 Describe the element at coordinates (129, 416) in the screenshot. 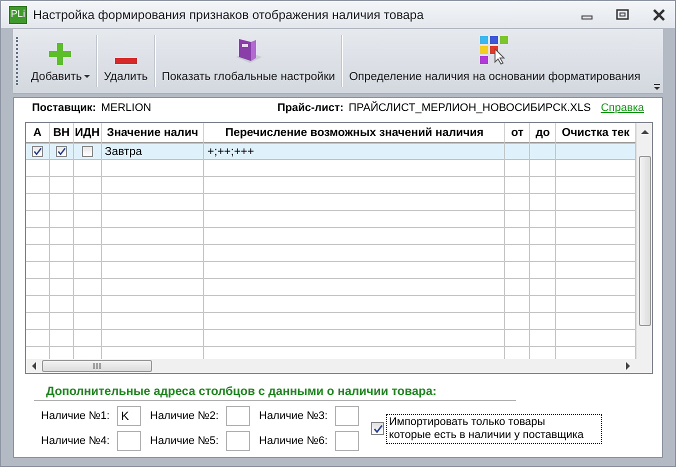

I see `input-field: K` at that location.